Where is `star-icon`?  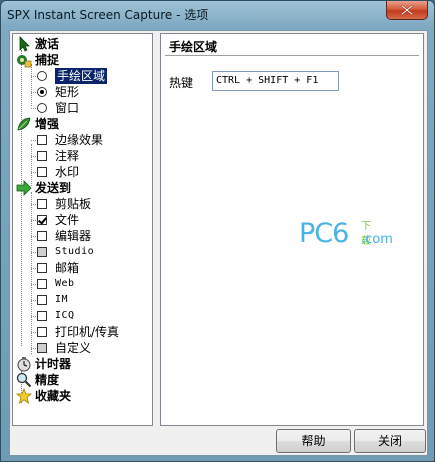
star-icon is located at coordinates (24, 395).